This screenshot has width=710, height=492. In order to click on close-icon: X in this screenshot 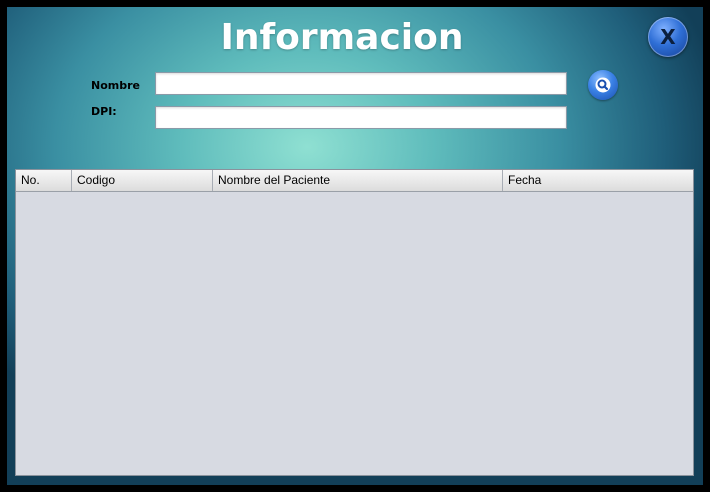, I will do `click(668, 37)`.